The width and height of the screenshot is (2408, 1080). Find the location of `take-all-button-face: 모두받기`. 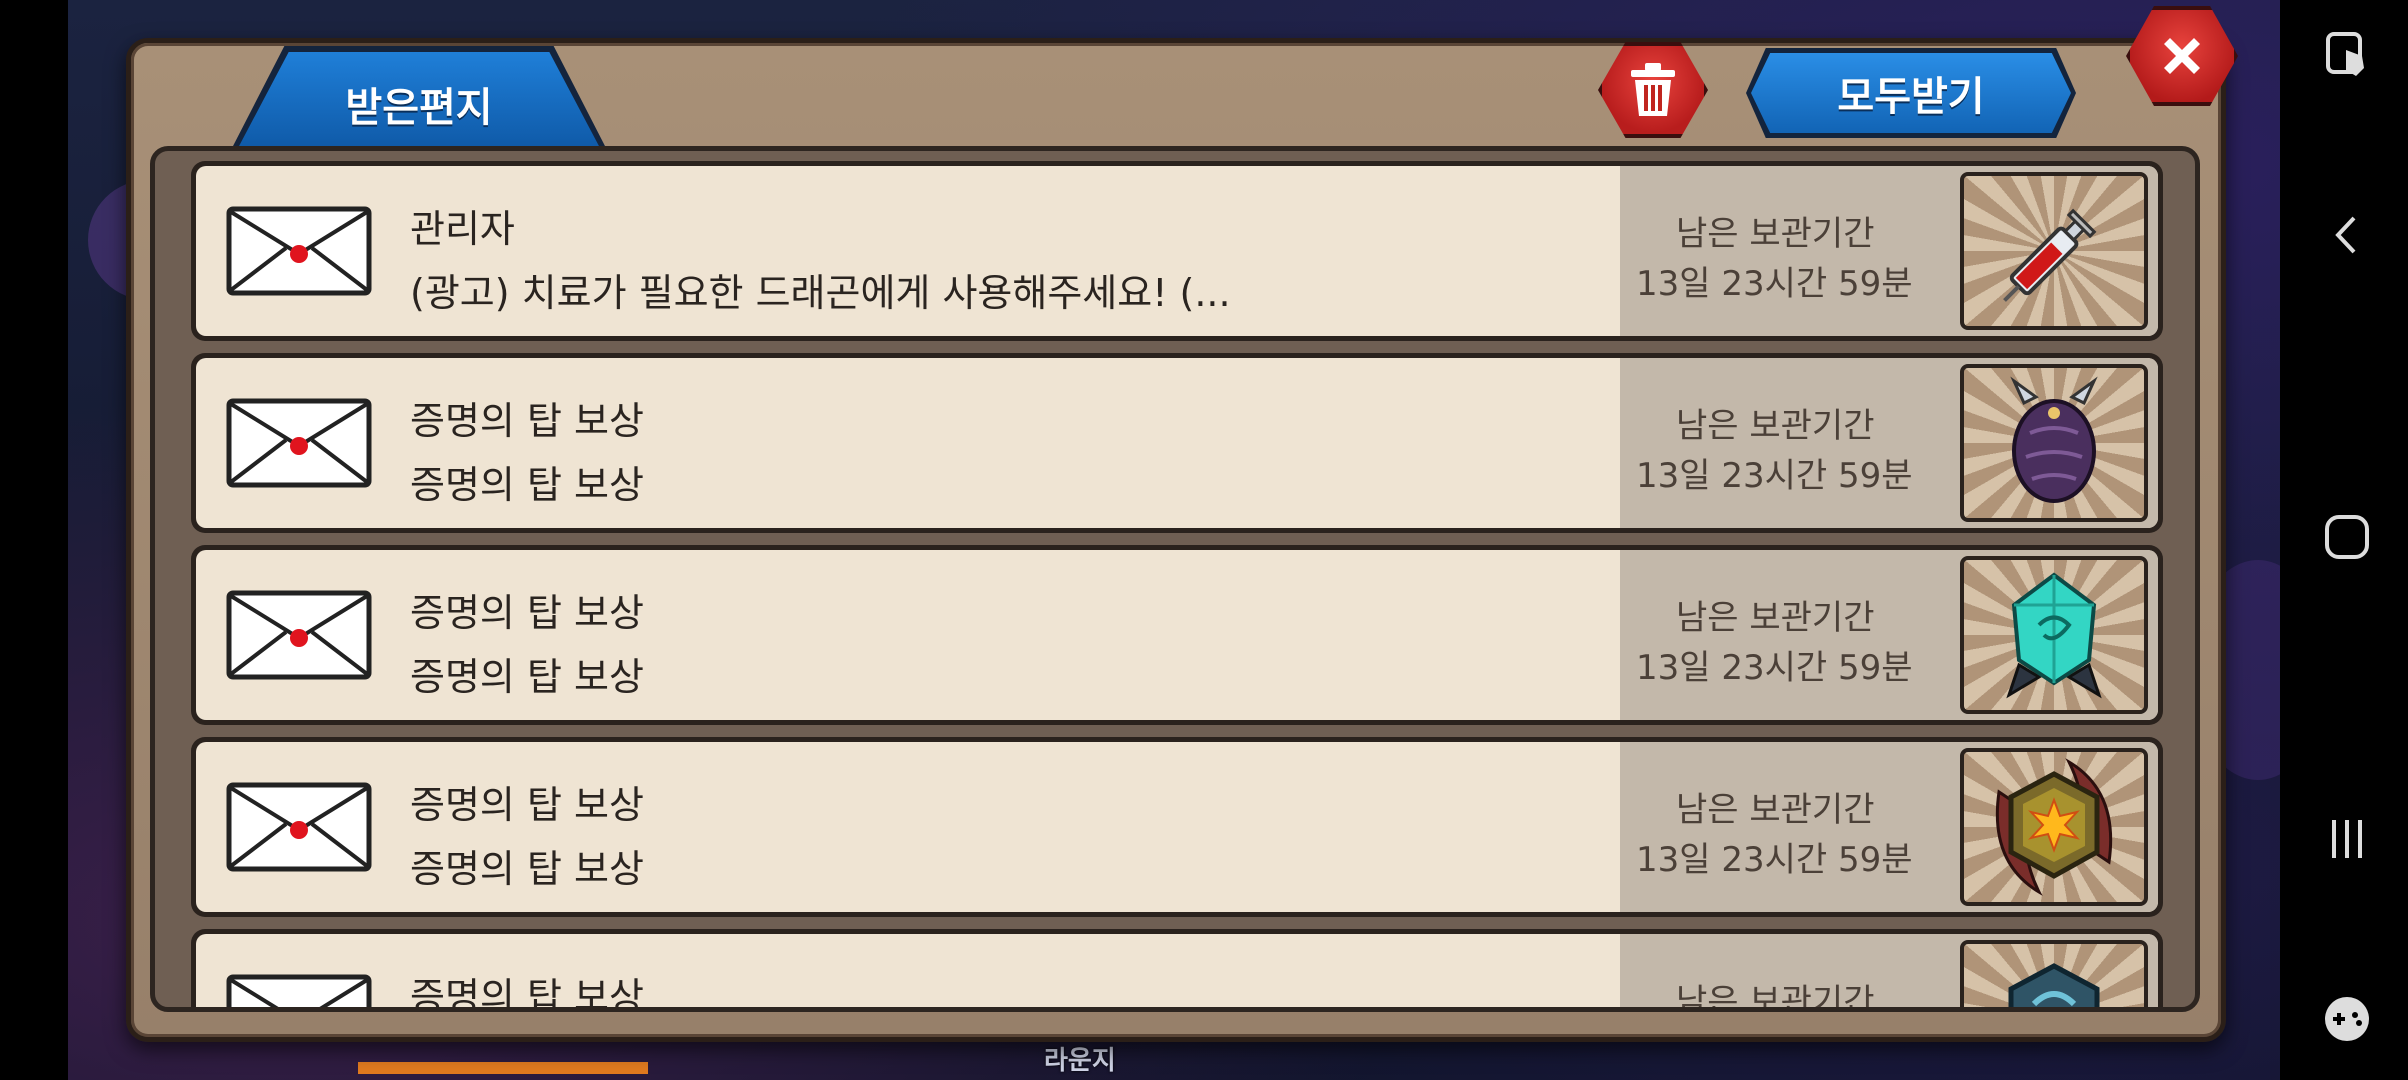

take-all-button-face: 모두받기 is located at coordinates (1911, 93).